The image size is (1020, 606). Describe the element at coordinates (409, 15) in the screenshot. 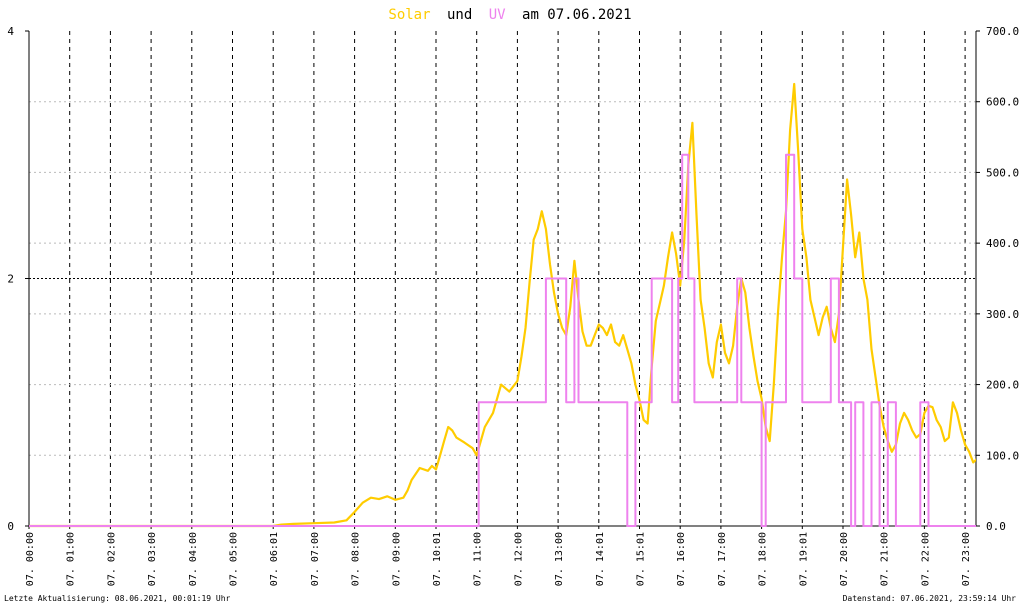

I see `title-solar: Solar` at that location.